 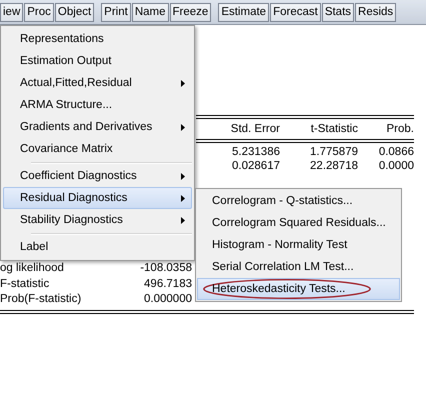 What do you see at coordinates (396, 166) in the screenshot?
I see `table-cell-text: 0.0000` at bounding box center [396, 166].